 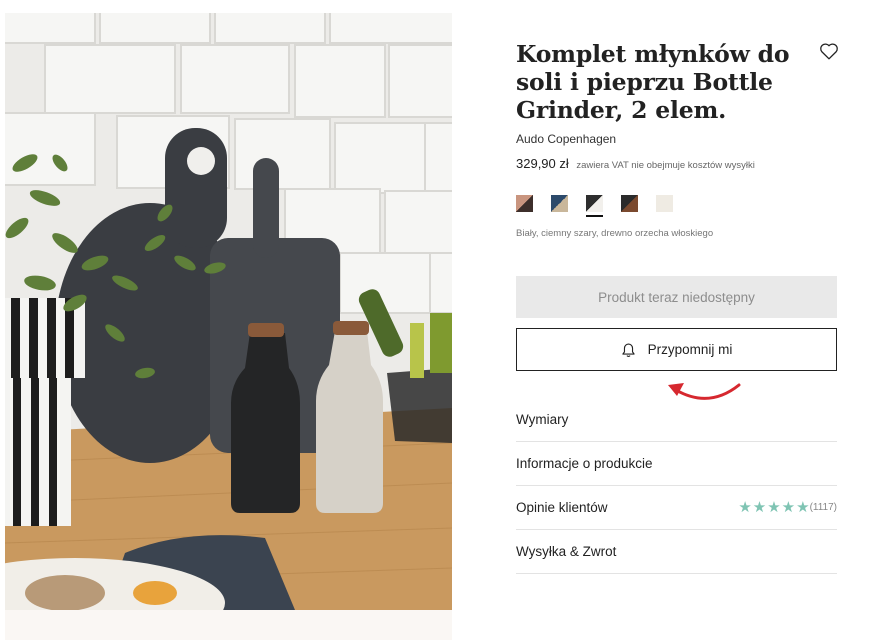 I want to click on swatch-dark-walnut, so click(x=629, y=203).